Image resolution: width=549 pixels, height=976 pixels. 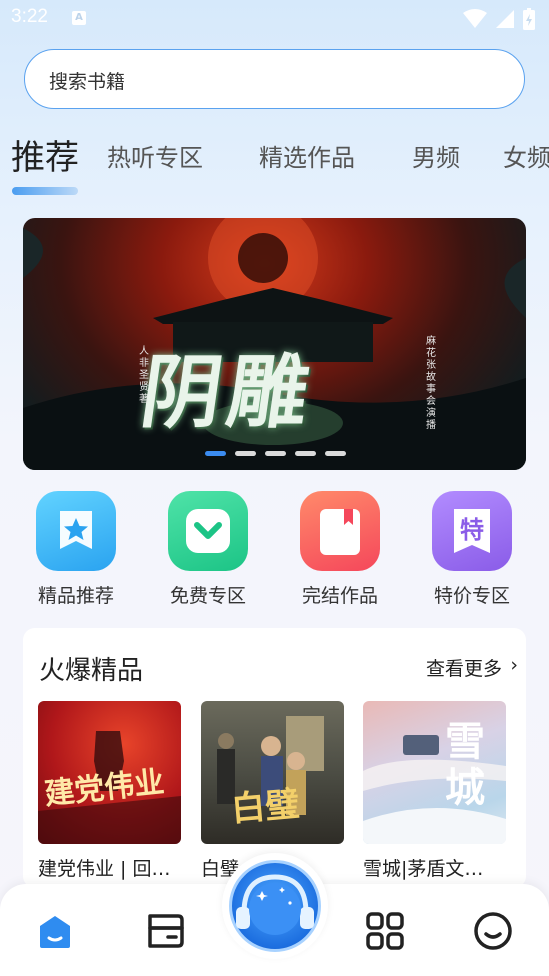 What do you see at coordinates (228, 392) in the screenshot?
I see `banner-title: 阴雕` at bounding box center [228, 392].